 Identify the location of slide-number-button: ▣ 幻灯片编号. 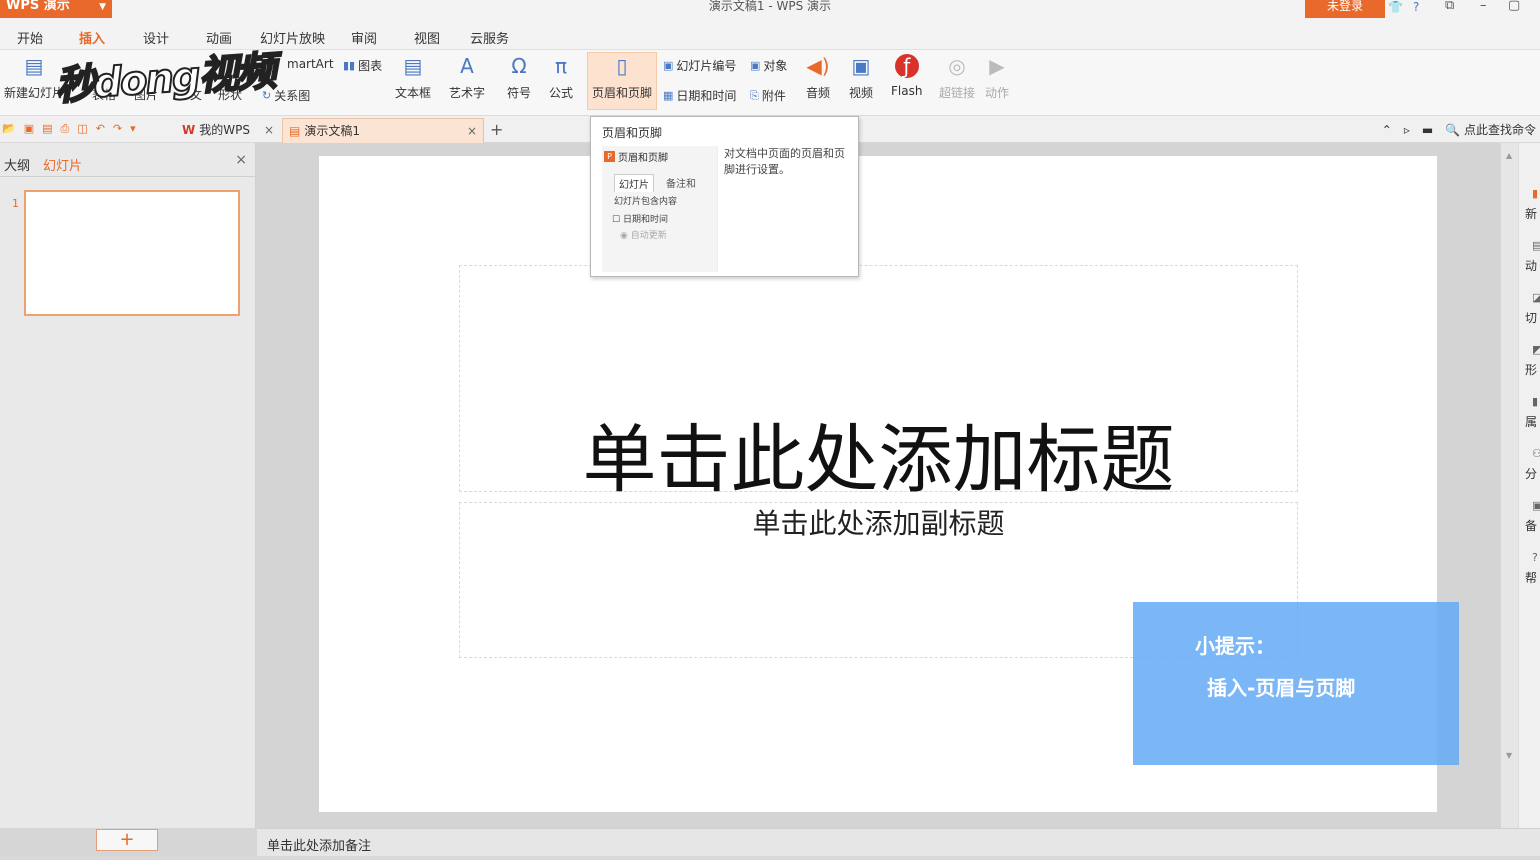
(699, 65).